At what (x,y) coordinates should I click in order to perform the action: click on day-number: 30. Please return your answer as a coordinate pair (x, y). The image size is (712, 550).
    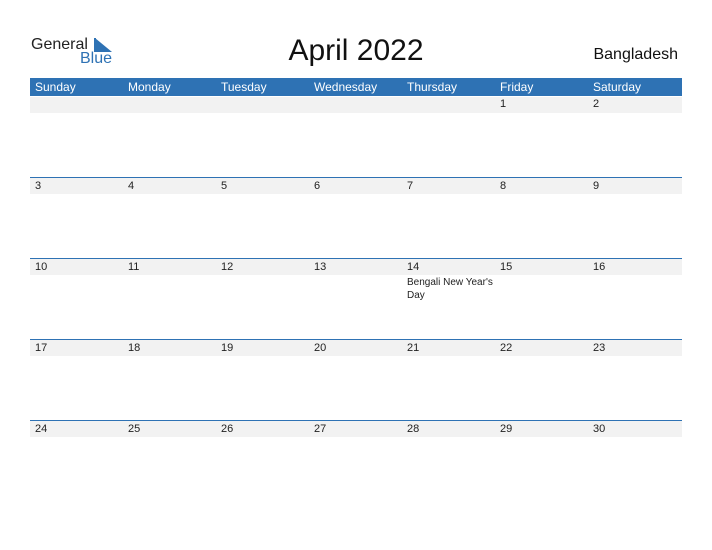
    Looking at the image, I should click on (599, 429).